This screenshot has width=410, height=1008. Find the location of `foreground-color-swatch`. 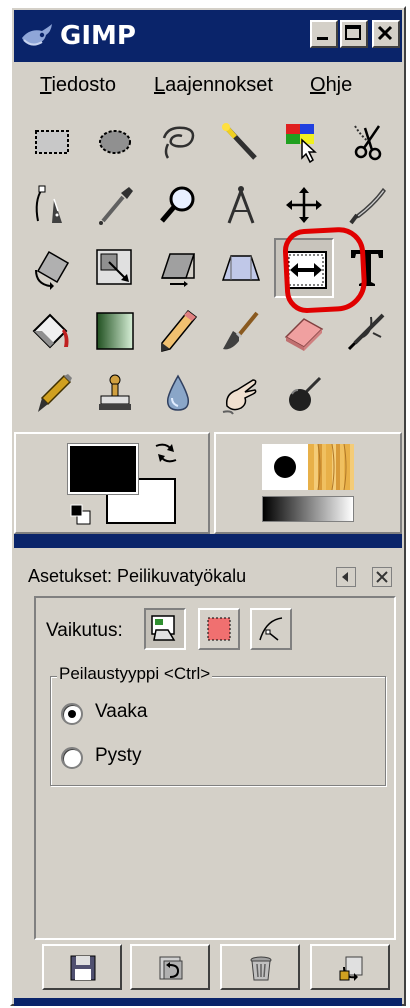

foreground-color-swatch is located at coordinates (103, 469).